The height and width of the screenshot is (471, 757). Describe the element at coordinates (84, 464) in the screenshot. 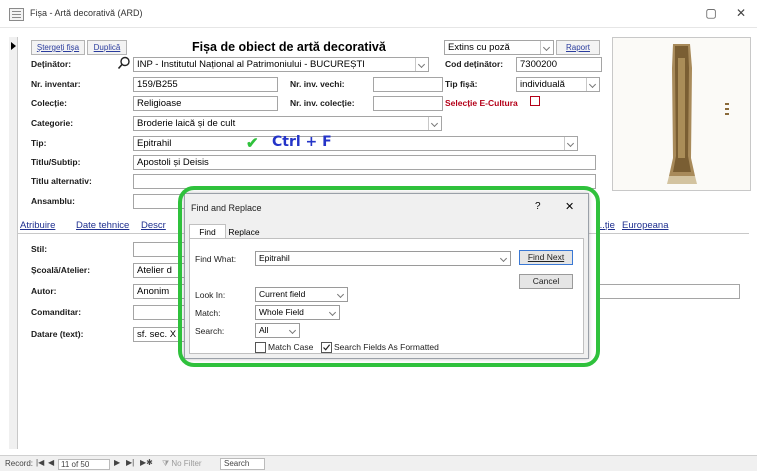

I see `current-record-field: 11 of 50` at that location.